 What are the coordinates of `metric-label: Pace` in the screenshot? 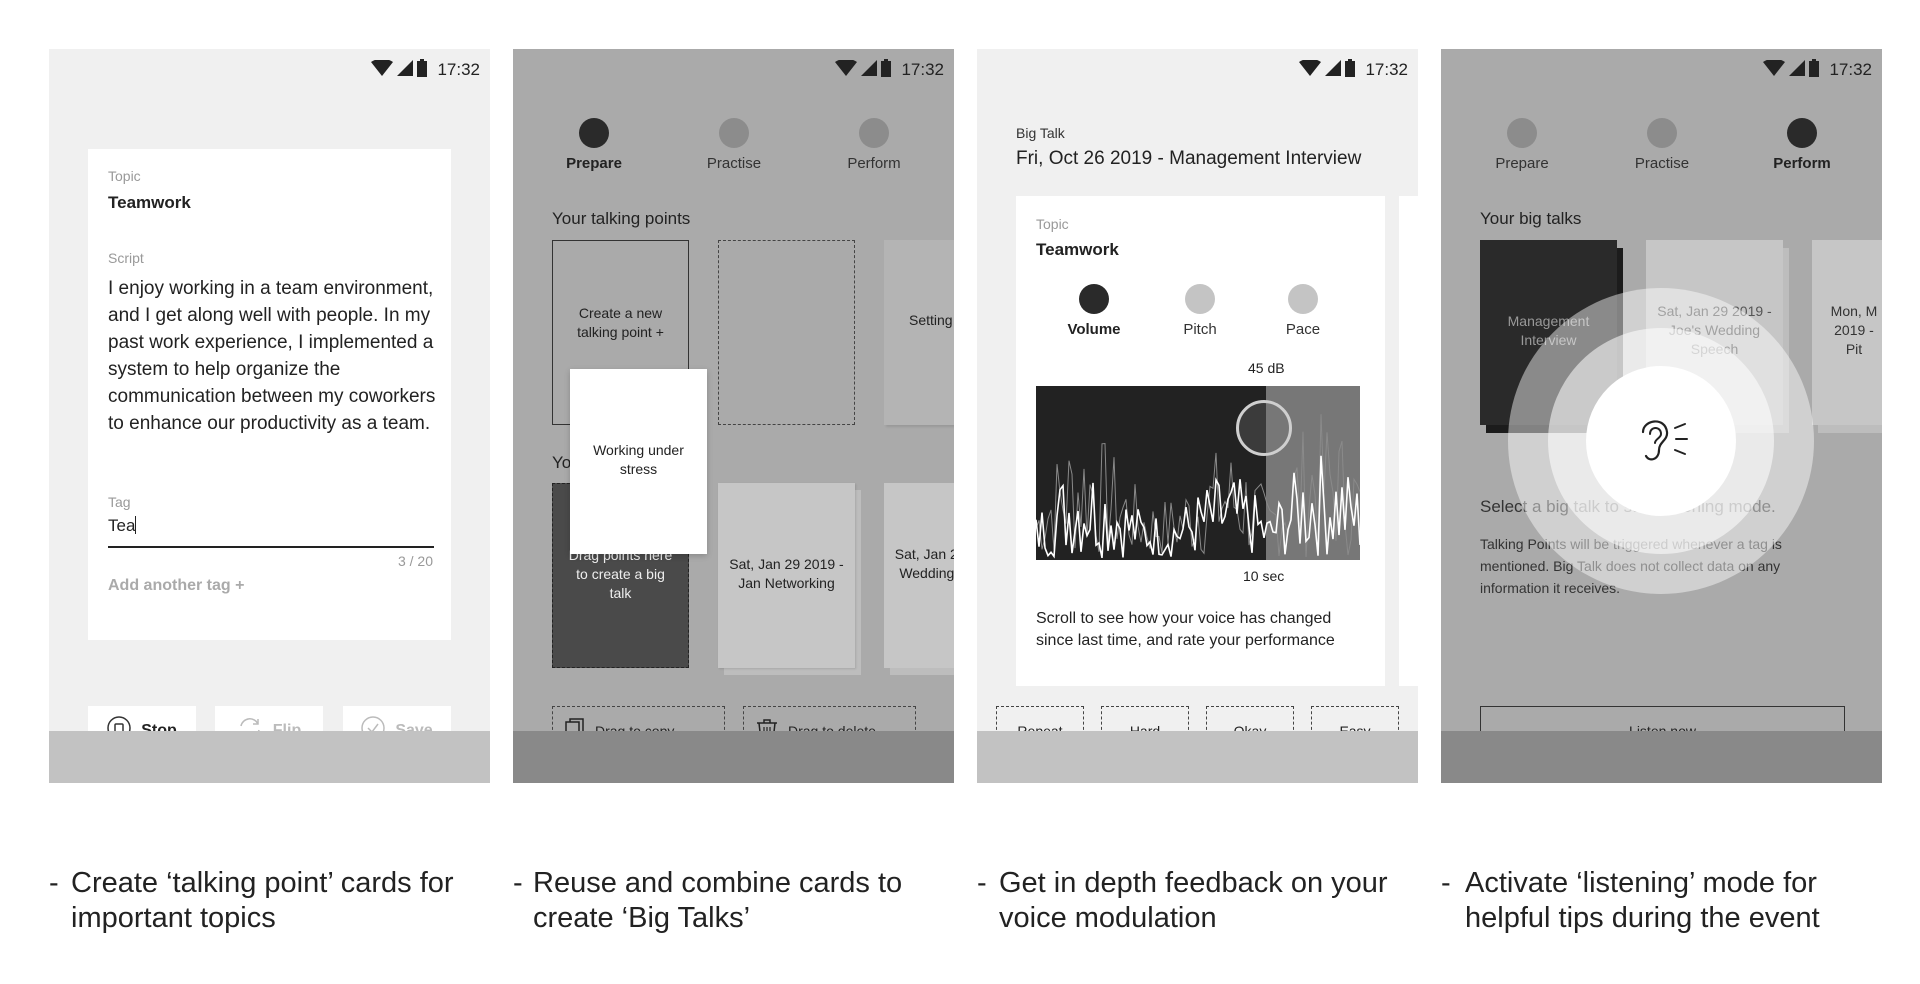 It's located at (1303, 329).